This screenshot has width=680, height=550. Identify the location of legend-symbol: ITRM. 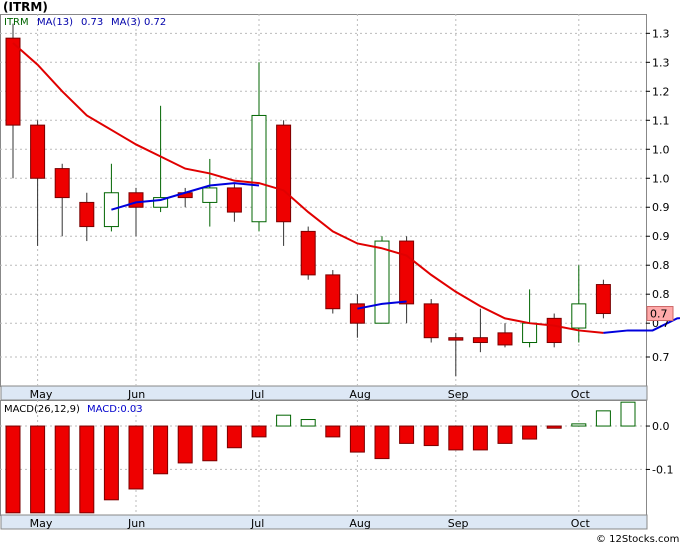
(16, 22).